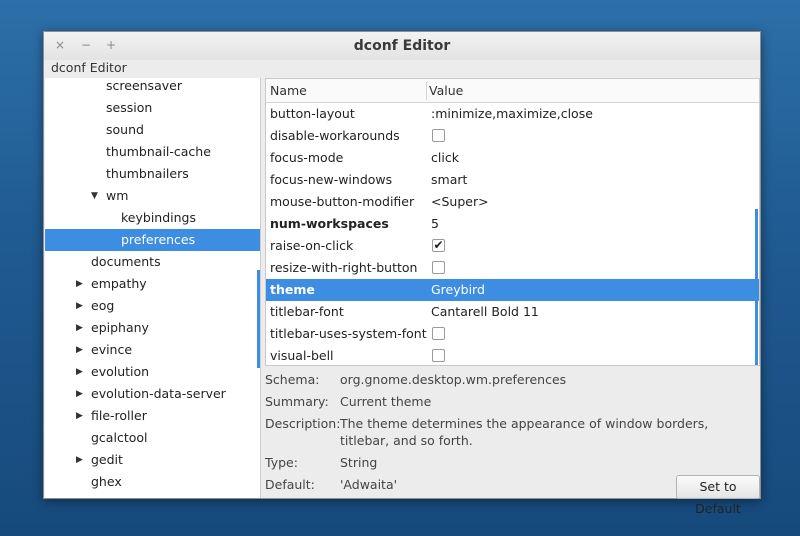 The width and height of the screenshot is (800, 536). Describe the element at coordinates (303, 423) in the screenshot. I see `description-label: Description:` at that location.